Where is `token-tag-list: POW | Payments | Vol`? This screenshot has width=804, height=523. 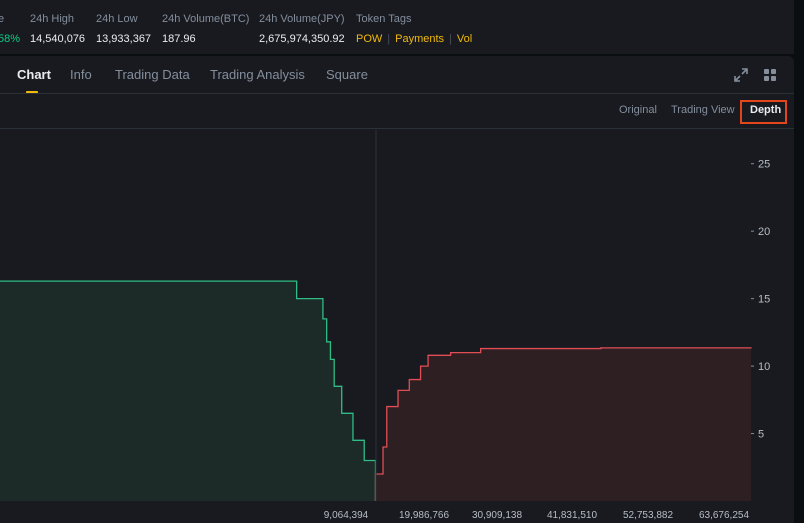
token-tag-list: POW | Payments | Vol is located at coordinates (414, 39).